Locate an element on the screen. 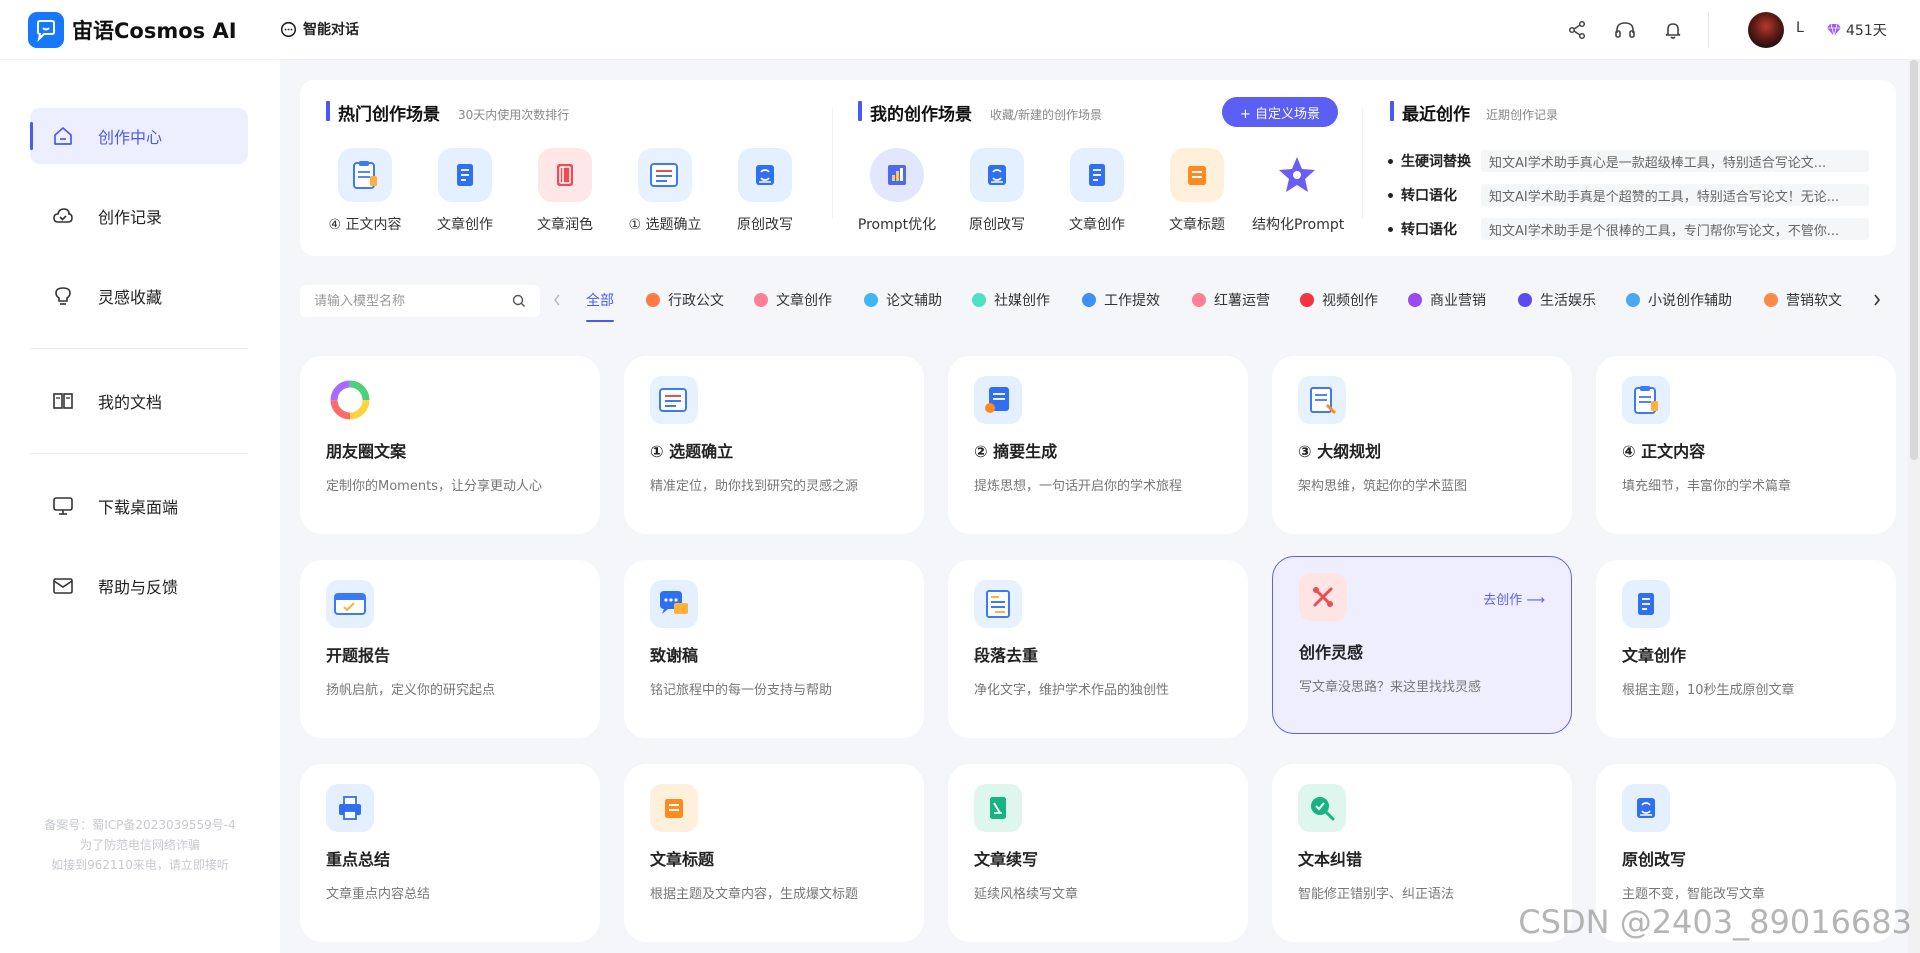  sidebar-item-label: 帮助与反馈 is located at coordinates (138, 587).